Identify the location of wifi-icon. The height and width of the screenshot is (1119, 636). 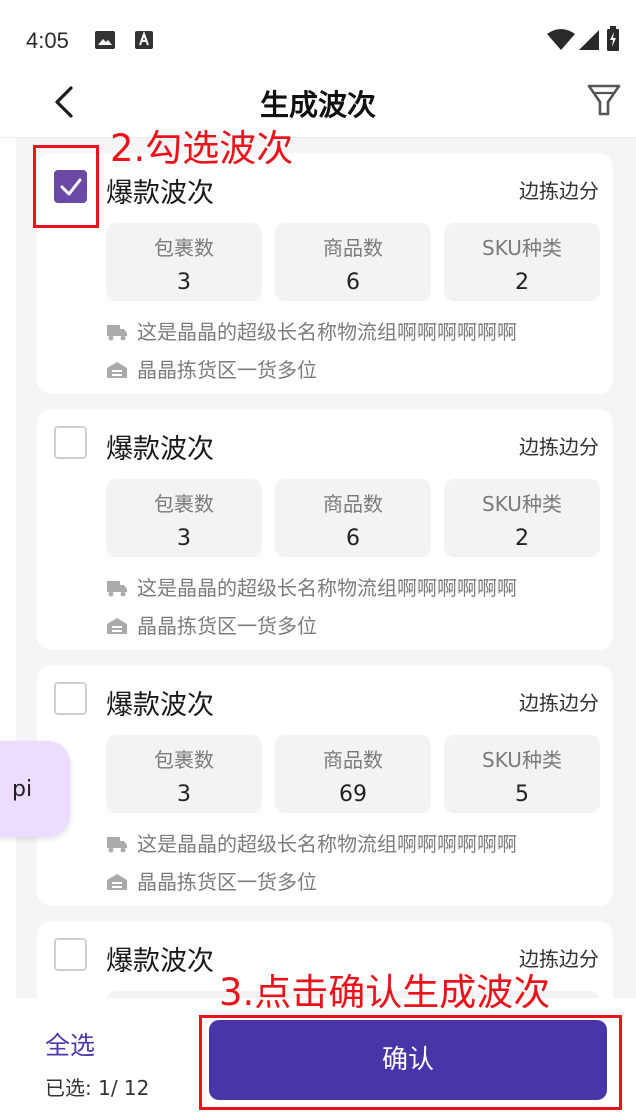
(561, 39).